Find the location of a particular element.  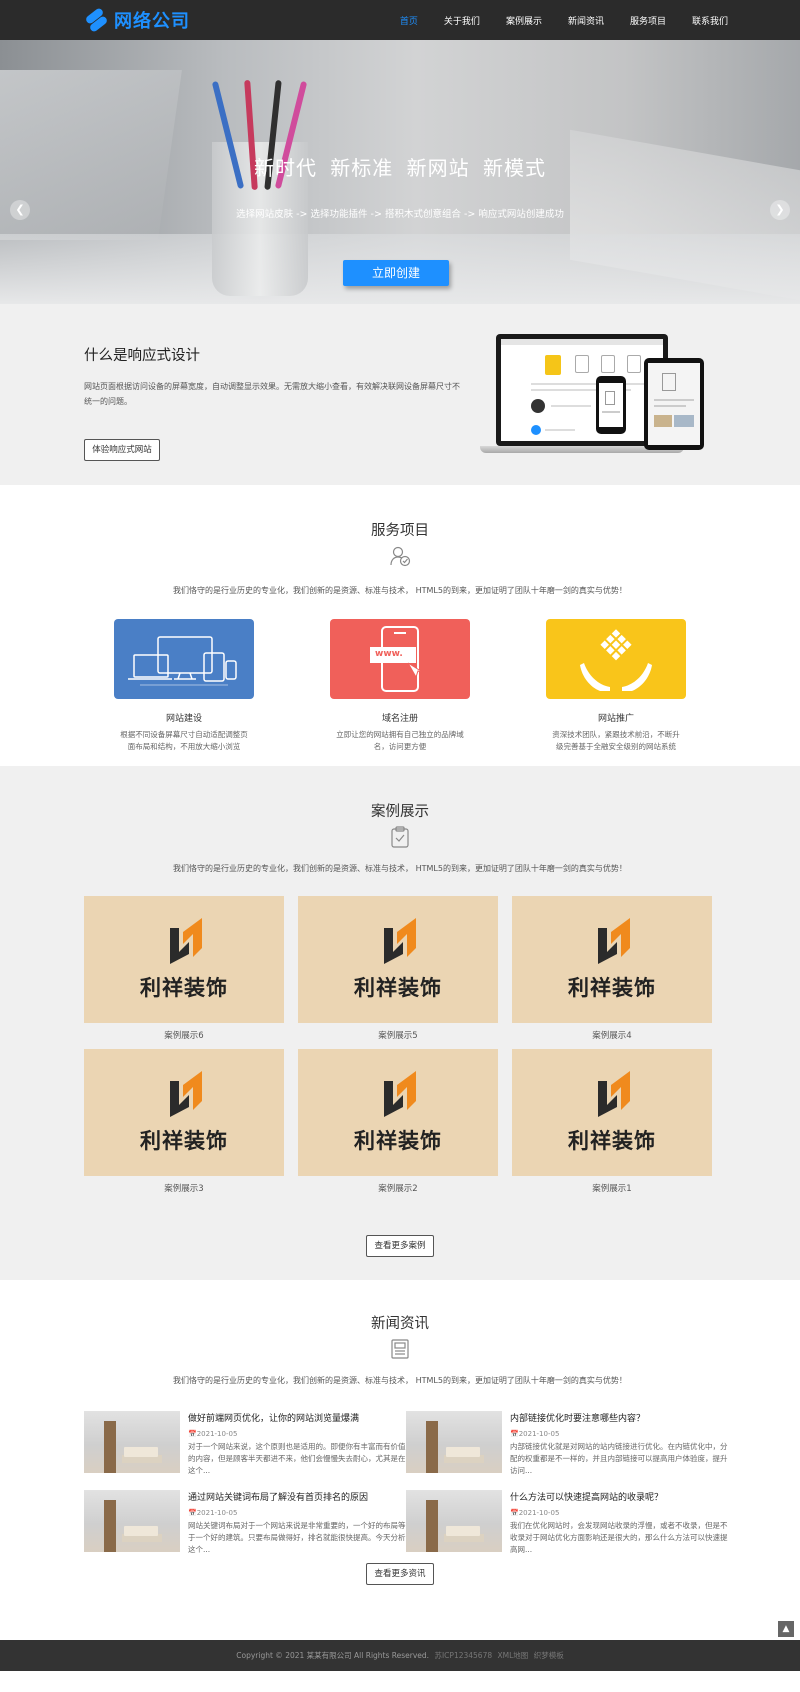

case-card: 利祥装饰案例展示2 is located at coordinates (398, 1121).